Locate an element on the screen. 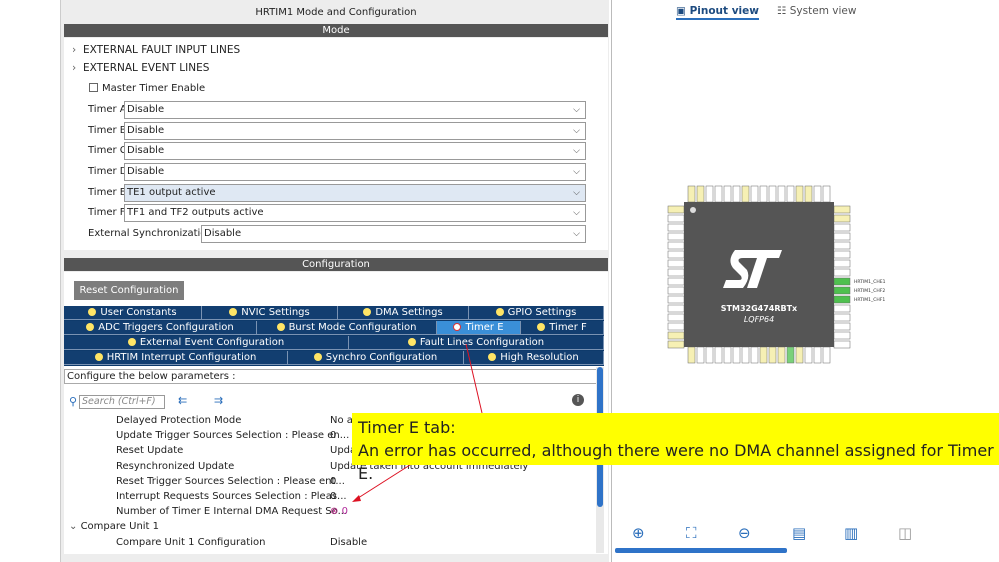 Image resolution: width=999 pixels, height=562 pixels. timer-b-select: Disable ⌵ is located at coordinates (355, 131).